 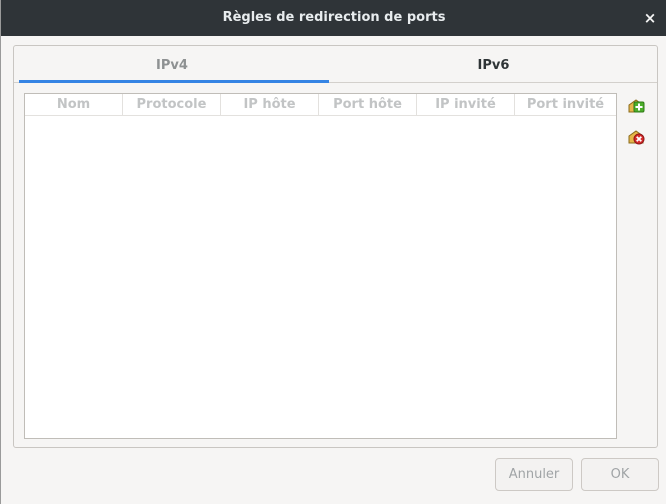 What do you see at coordinates (368, 104) in the screenshot?
I see `column-header-port-hote: Port hôte` at bounding box center [368, 104].